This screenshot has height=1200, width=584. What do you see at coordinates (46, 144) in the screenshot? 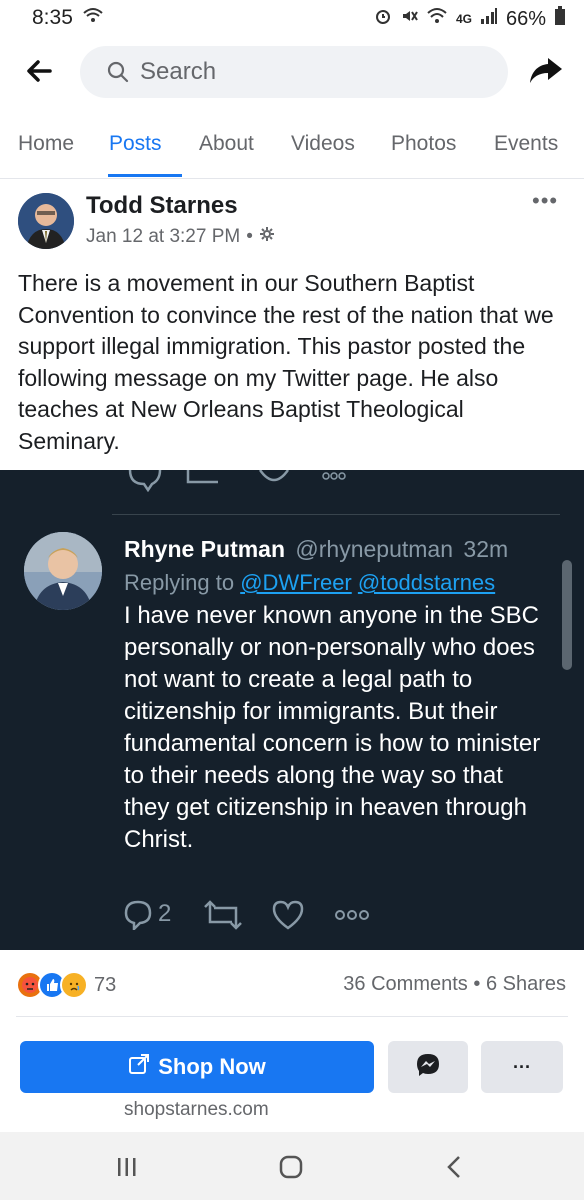
I see `tab-home: Home` at bounding box center [46, 144].